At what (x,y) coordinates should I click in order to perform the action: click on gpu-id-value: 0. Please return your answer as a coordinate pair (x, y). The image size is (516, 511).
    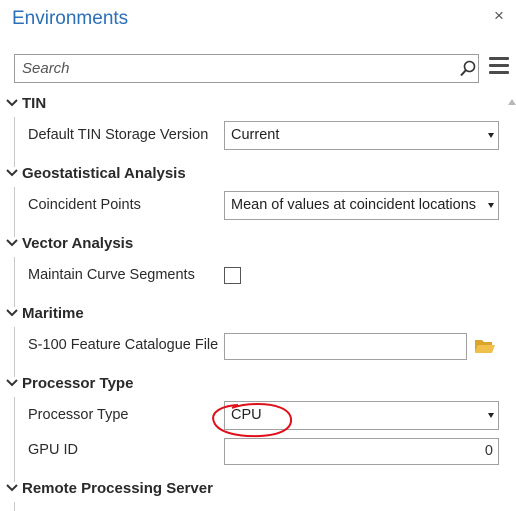
    Looking at the image, I should click on (488, 451).